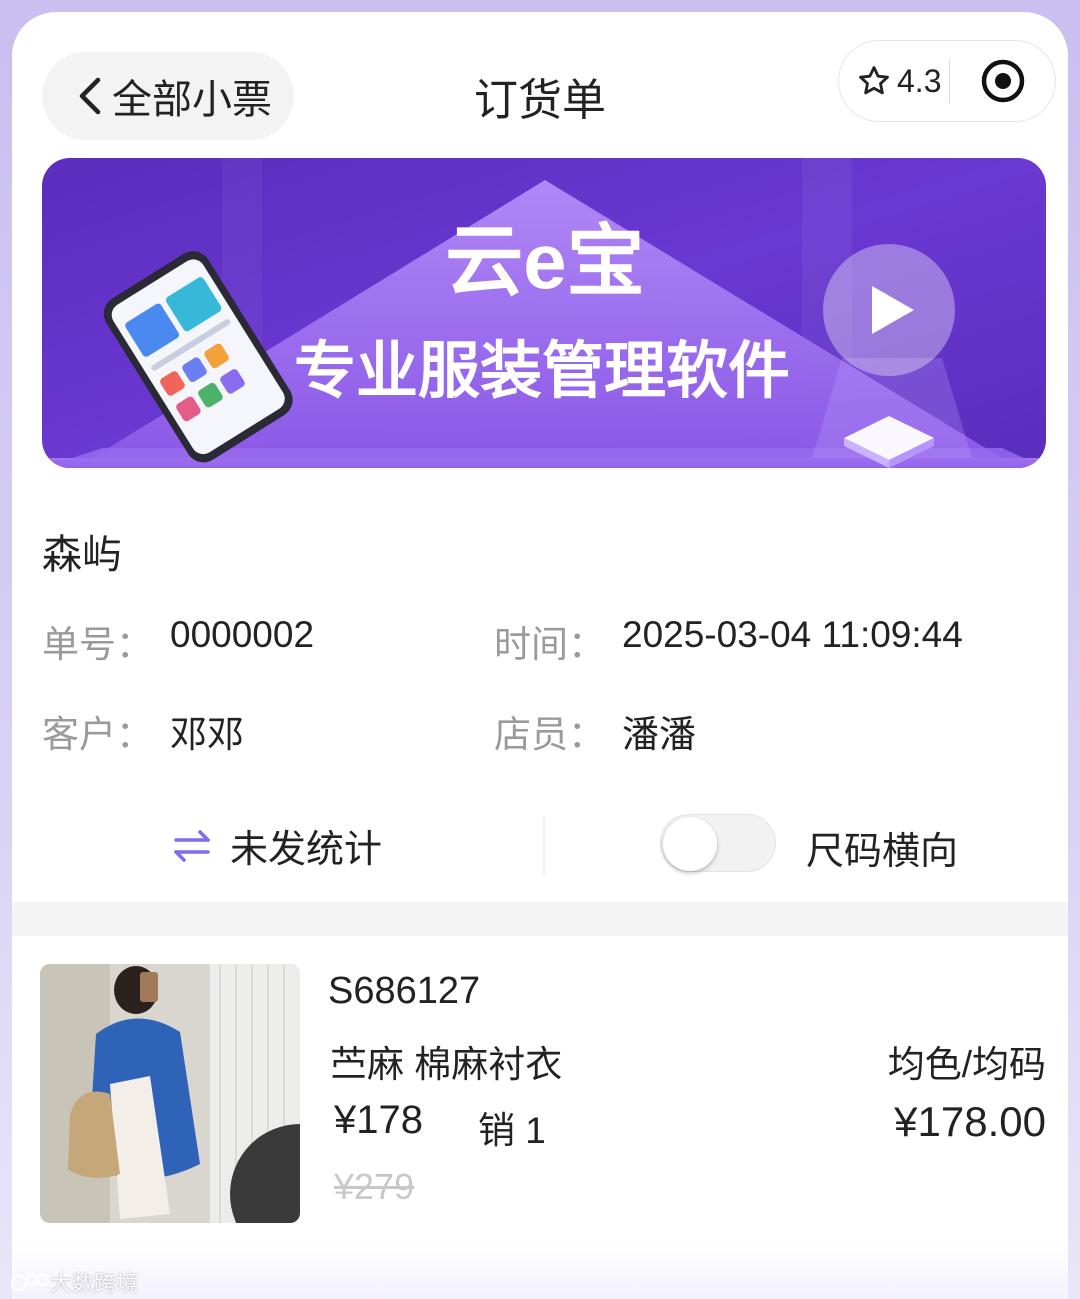  I want to click on swap-arrows-icon, so click(192, 845).